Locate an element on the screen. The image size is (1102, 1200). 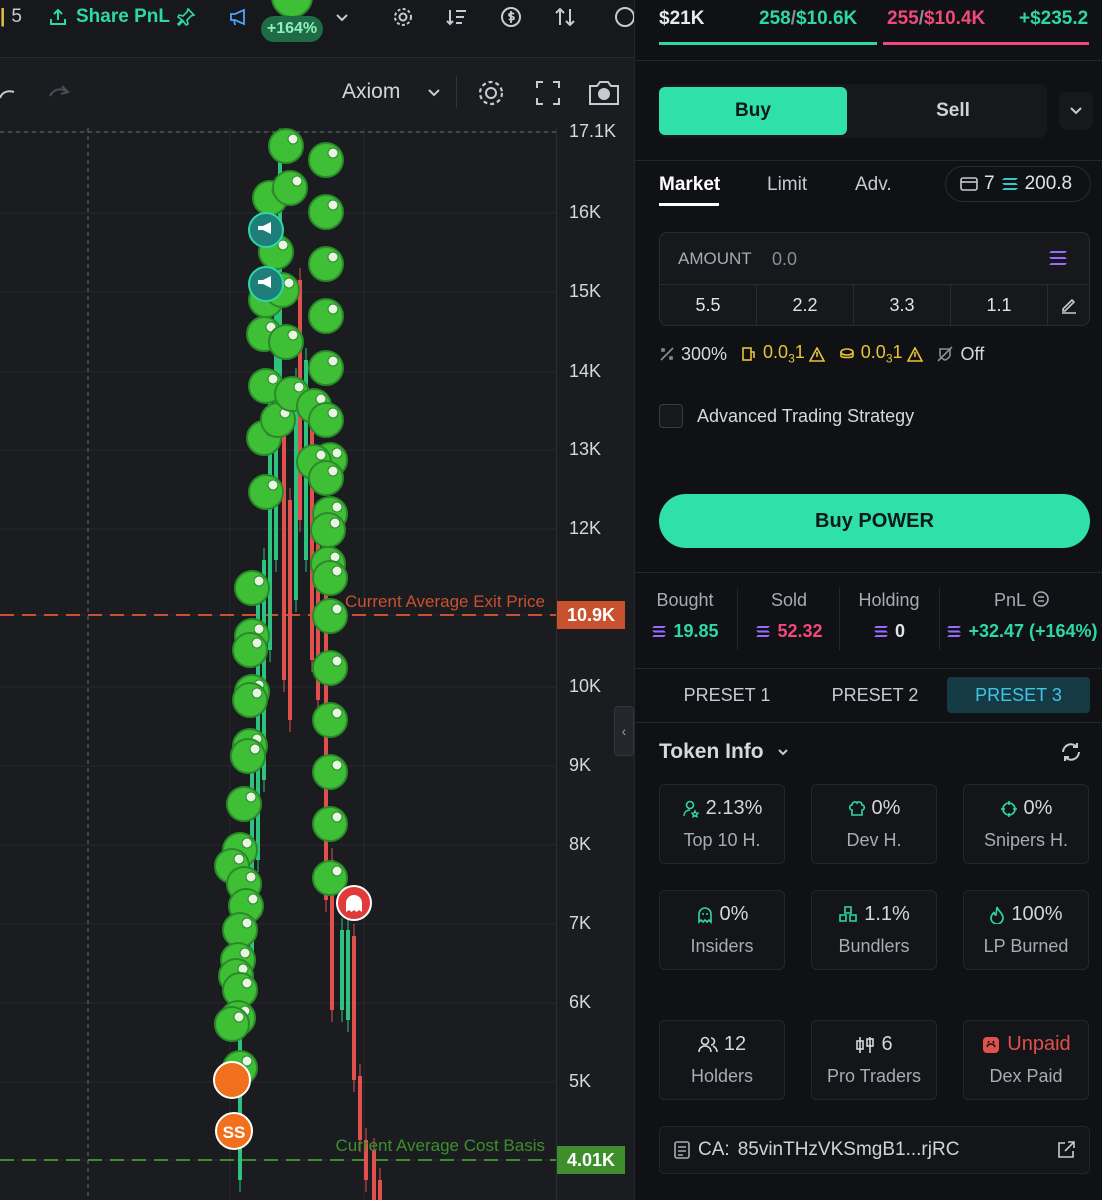
card-value-row: 2.13% is located at coordinates (722, 808).